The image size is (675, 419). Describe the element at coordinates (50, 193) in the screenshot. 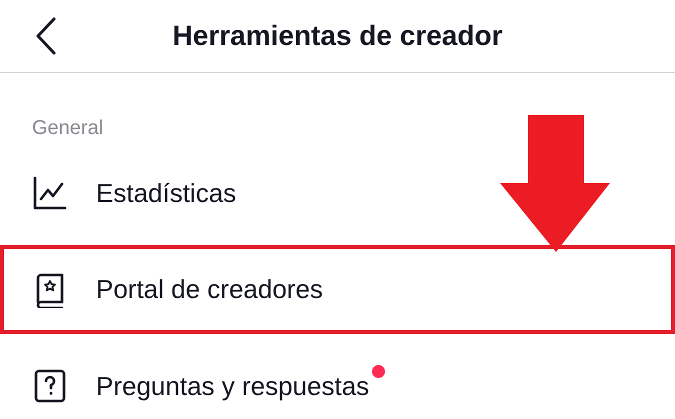

I see `line-chart-icon` at that location.